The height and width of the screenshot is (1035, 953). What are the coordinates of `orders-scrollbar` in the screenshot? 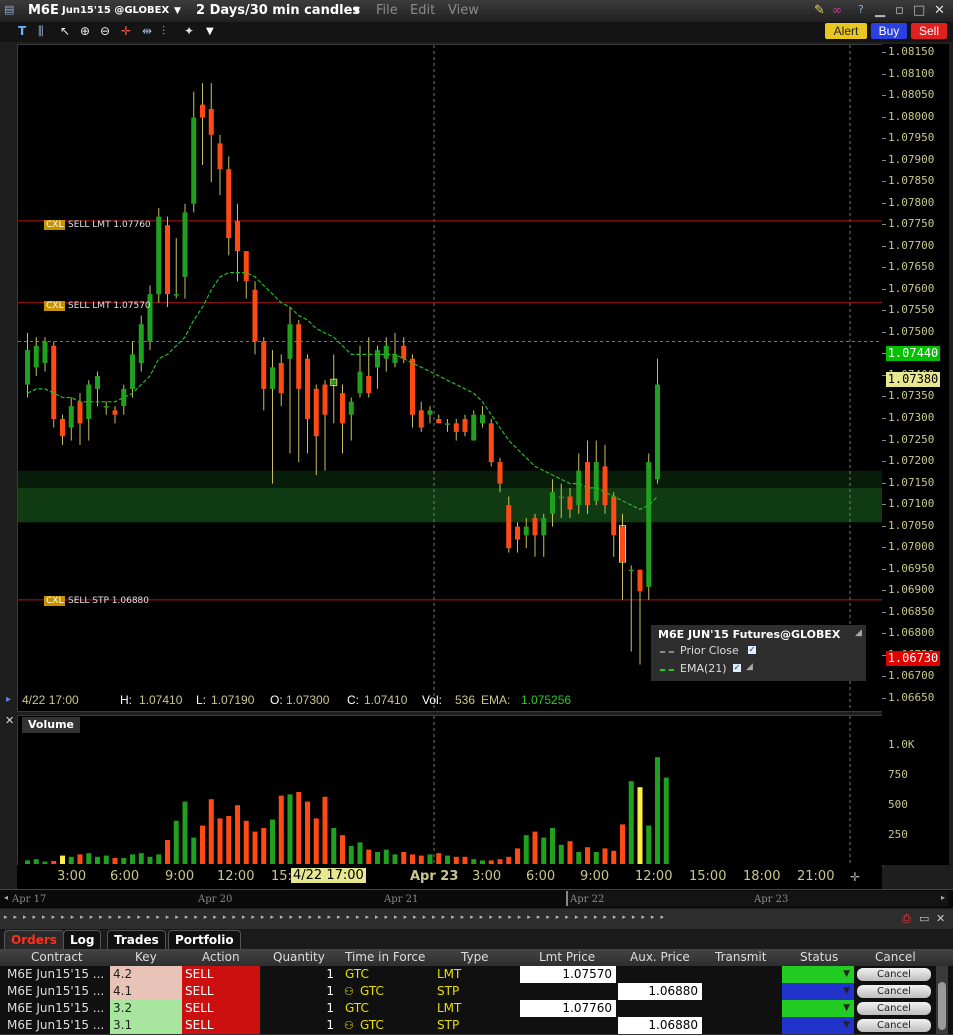 It's located at (942, 1000).